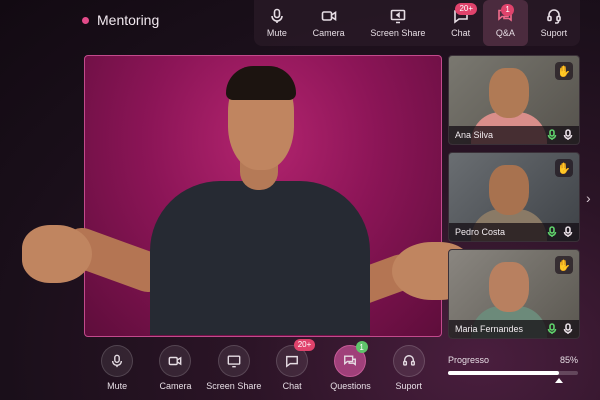 This screenshot has height=400, width=600. What do you see at coordinates (480, 232) in the screenshot?
I see `participant-name: Pedro Costa` at bounding box center [480, 232].